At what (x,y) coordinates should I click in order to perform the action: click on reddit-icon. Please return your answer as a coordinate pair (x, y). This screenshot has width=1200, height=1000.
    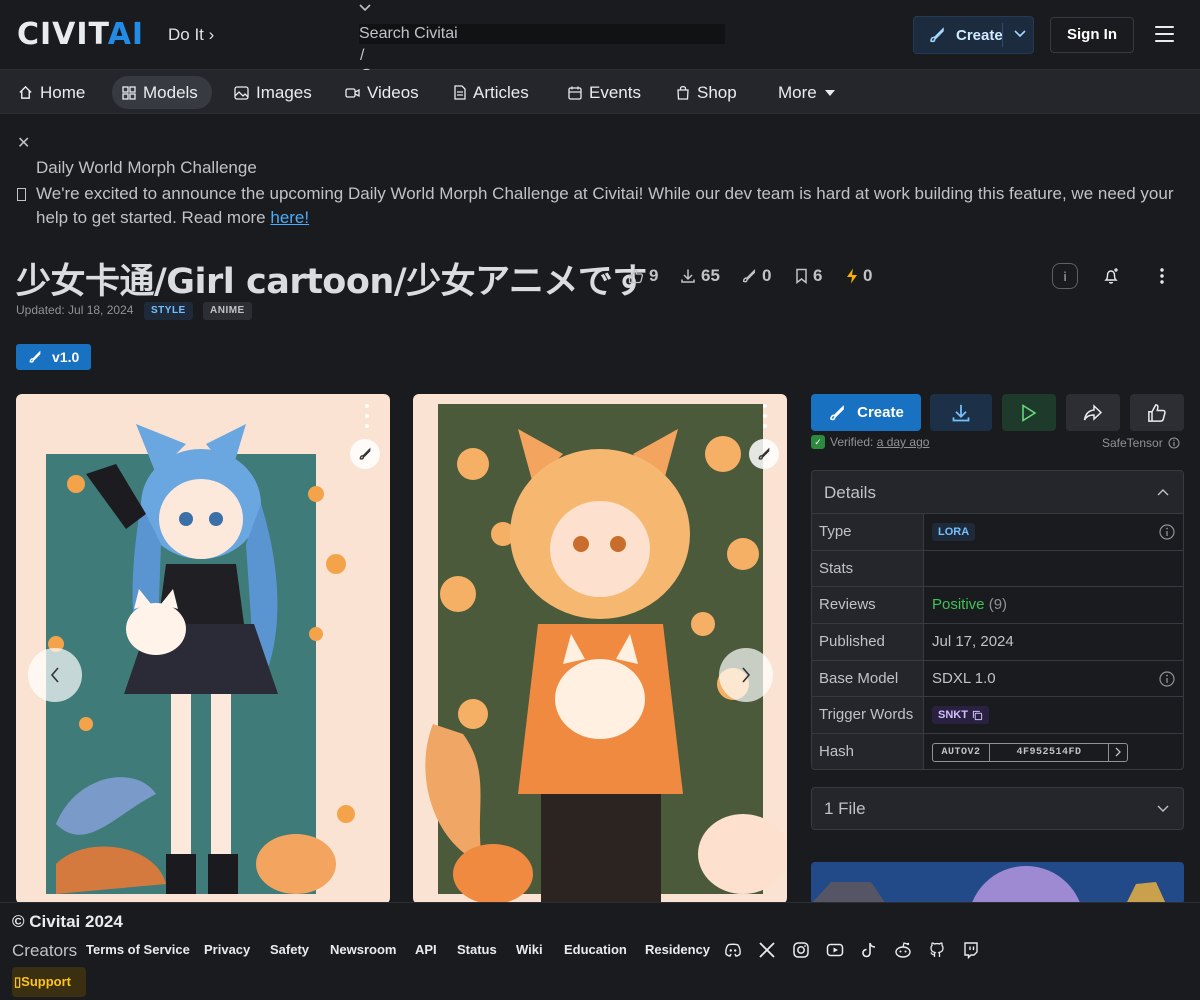
    Looking at the image, I should click on (903, 950).